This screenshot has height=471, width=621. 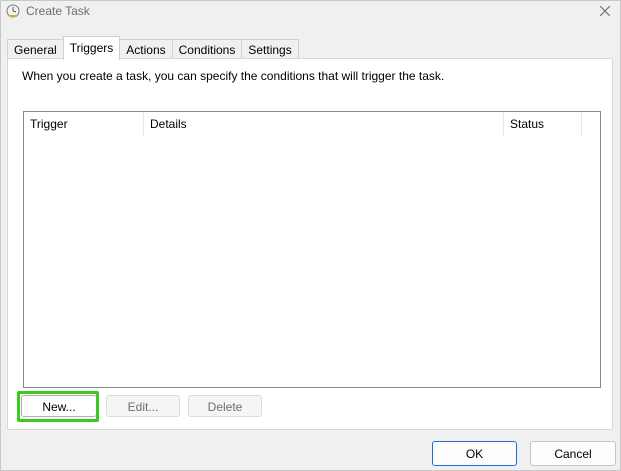 I want to click on ok-button: OK, so click(x=474, y=453).